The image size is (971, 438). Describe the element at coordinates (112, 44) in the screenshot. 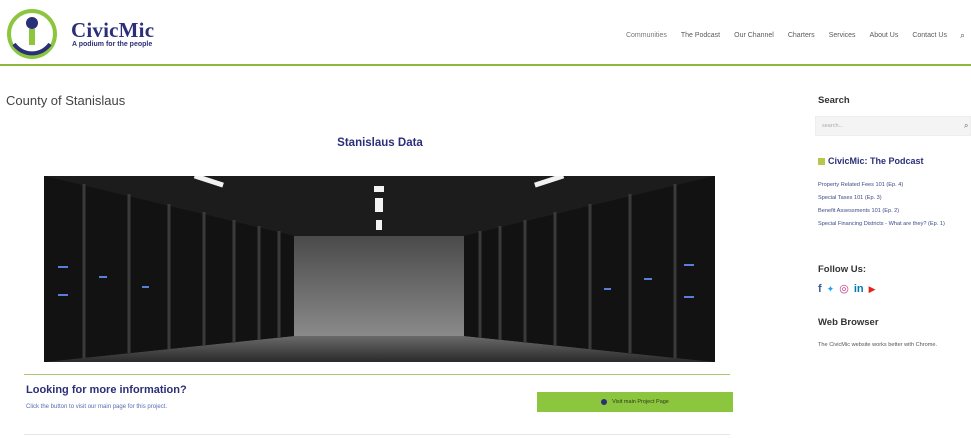

I see `brand-tagline: A podium for the people` at that location.